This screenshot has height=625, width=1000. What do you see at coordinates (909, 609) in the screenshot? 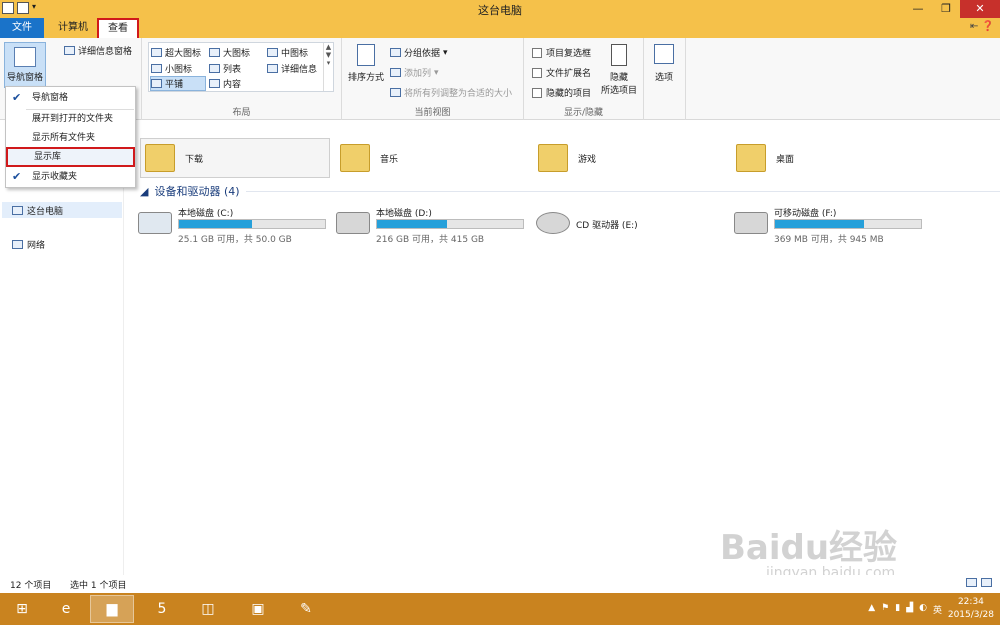
I see `signal-icon: ▟` at bounding box center [909, 609].